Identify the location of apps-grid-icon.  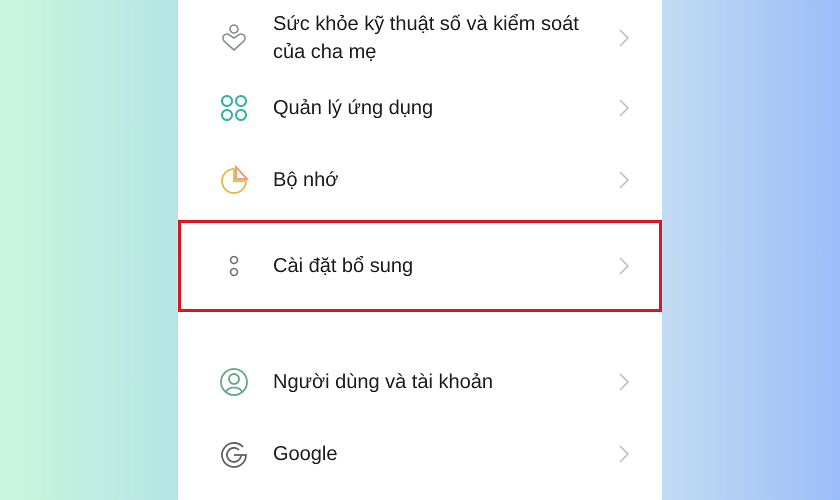
(234, 108).